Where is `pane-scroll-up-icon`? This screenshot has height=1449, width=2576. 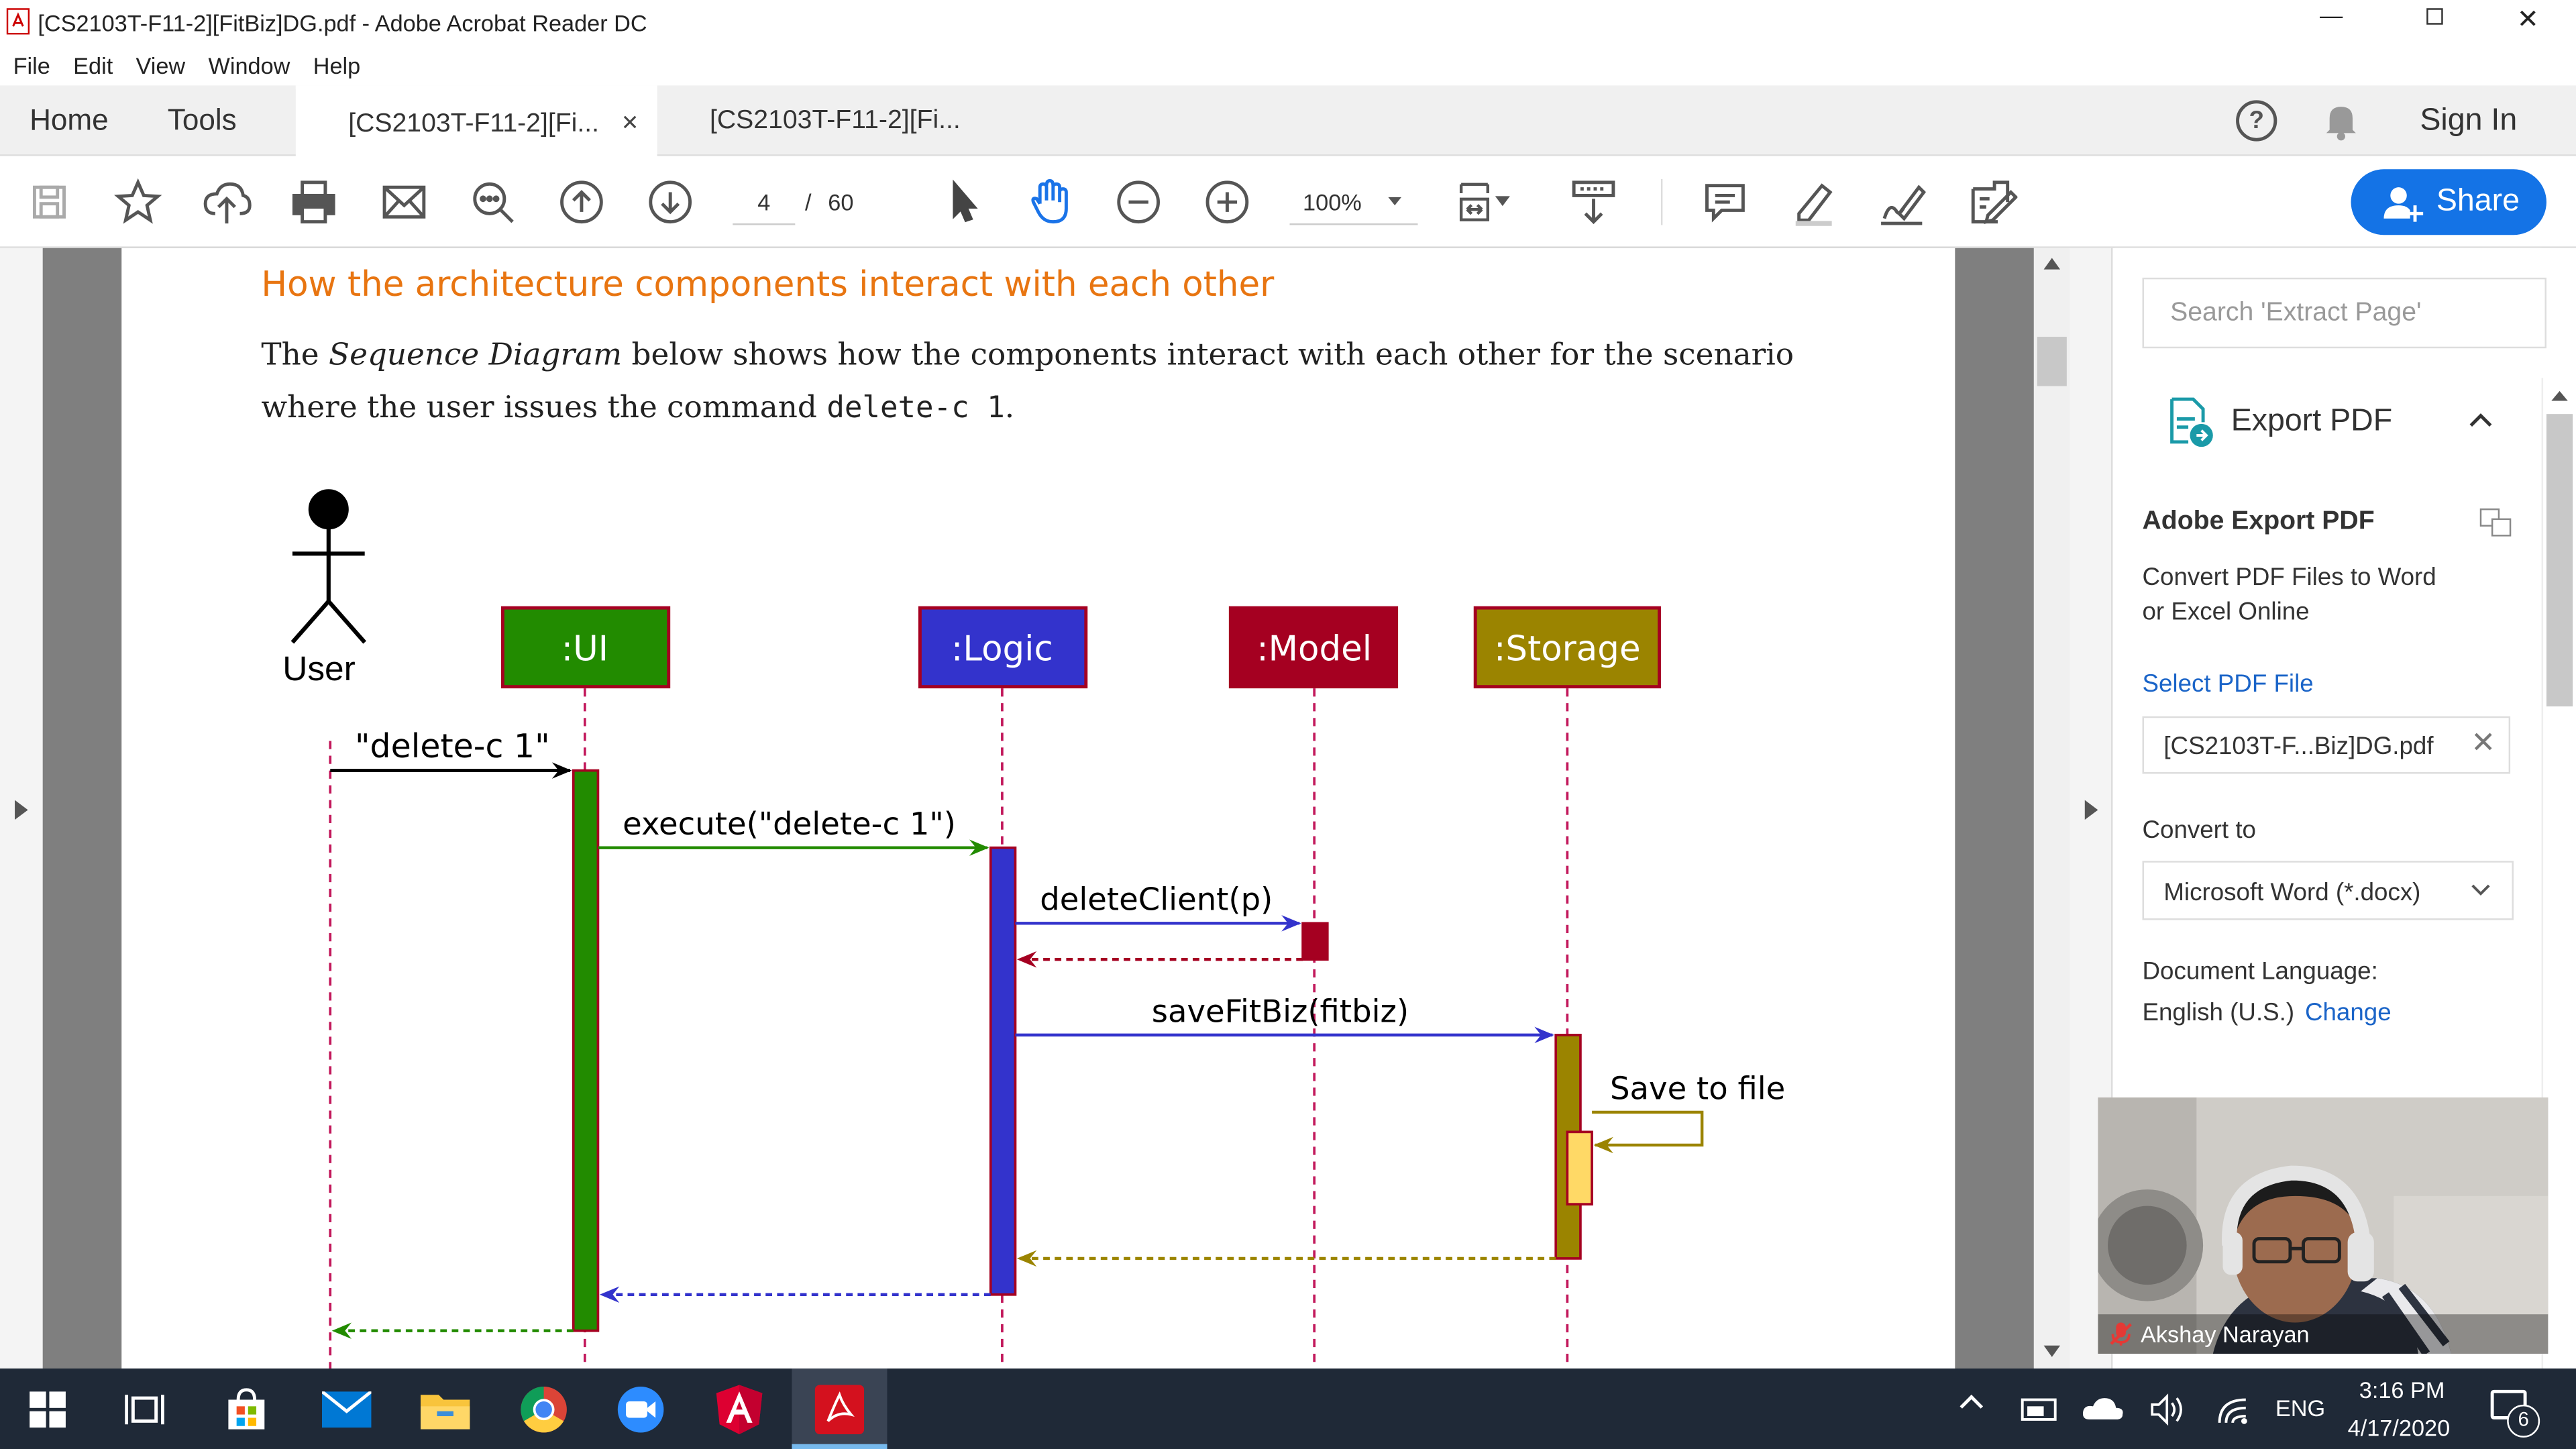 pane-scroll-up-icon is located at coordinates (2559, 395).